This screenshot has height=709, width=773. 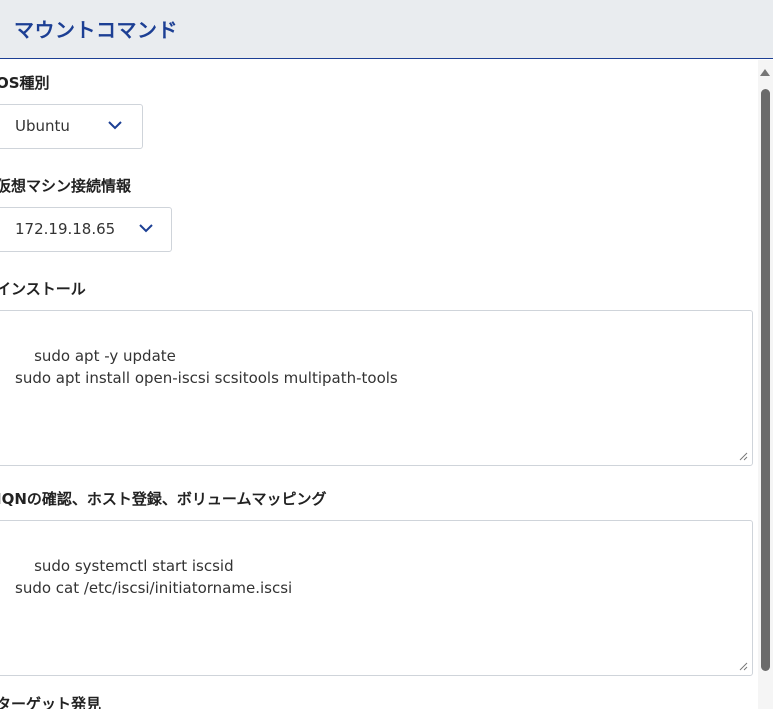 What do you see at coordinates (386, 29) in the screenshot?
I see `panel-header: マウントコマンド` at bounding box center [386, 29].